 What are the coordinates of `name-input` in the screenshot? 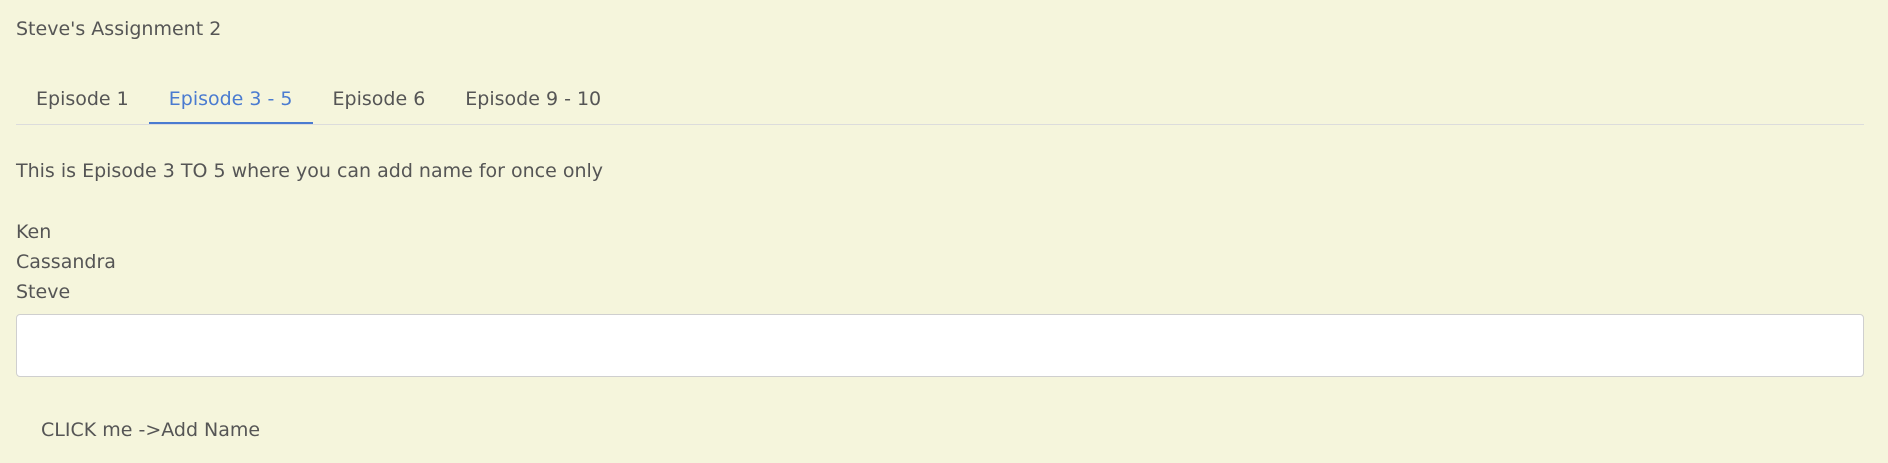 It's located at (940, 345).